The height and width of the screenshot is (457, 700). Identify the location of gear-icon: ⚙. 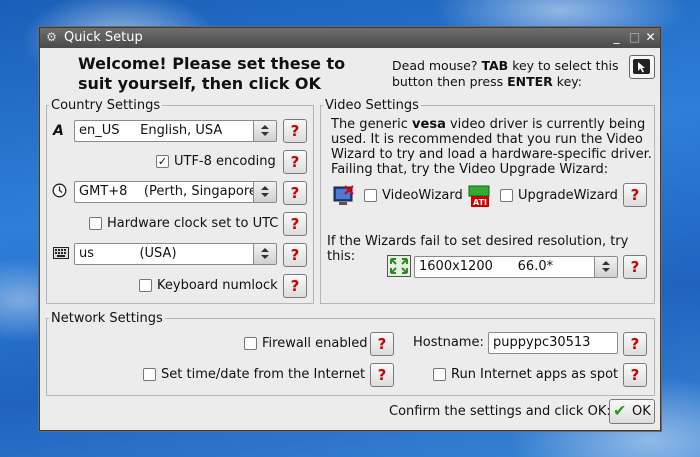
(51, 37).